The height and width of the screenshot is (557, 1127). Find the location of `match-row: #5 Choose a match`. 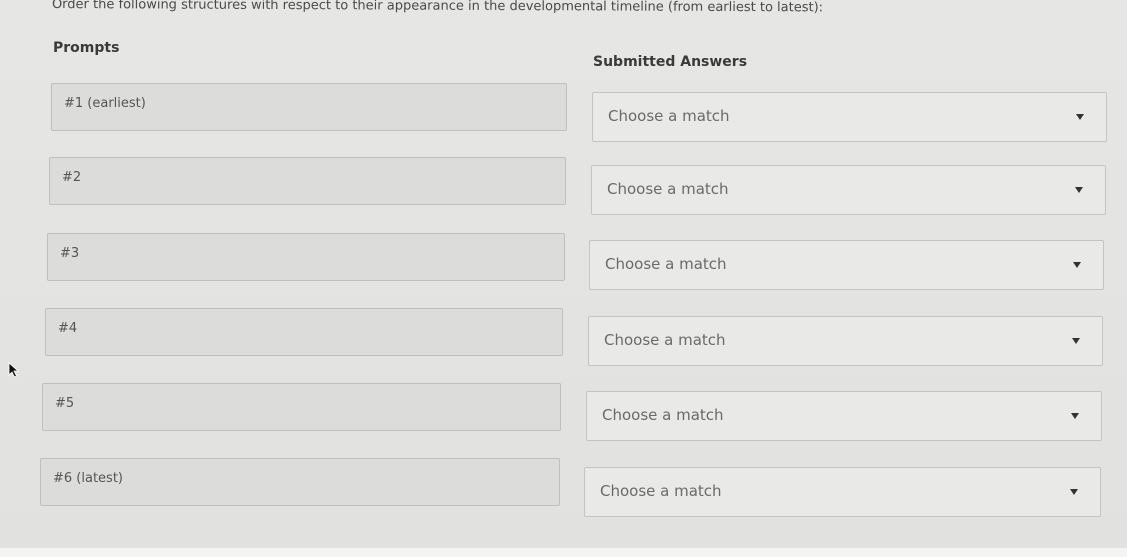

match-row: #5 Choose a match is located at coordinates (563, 410).